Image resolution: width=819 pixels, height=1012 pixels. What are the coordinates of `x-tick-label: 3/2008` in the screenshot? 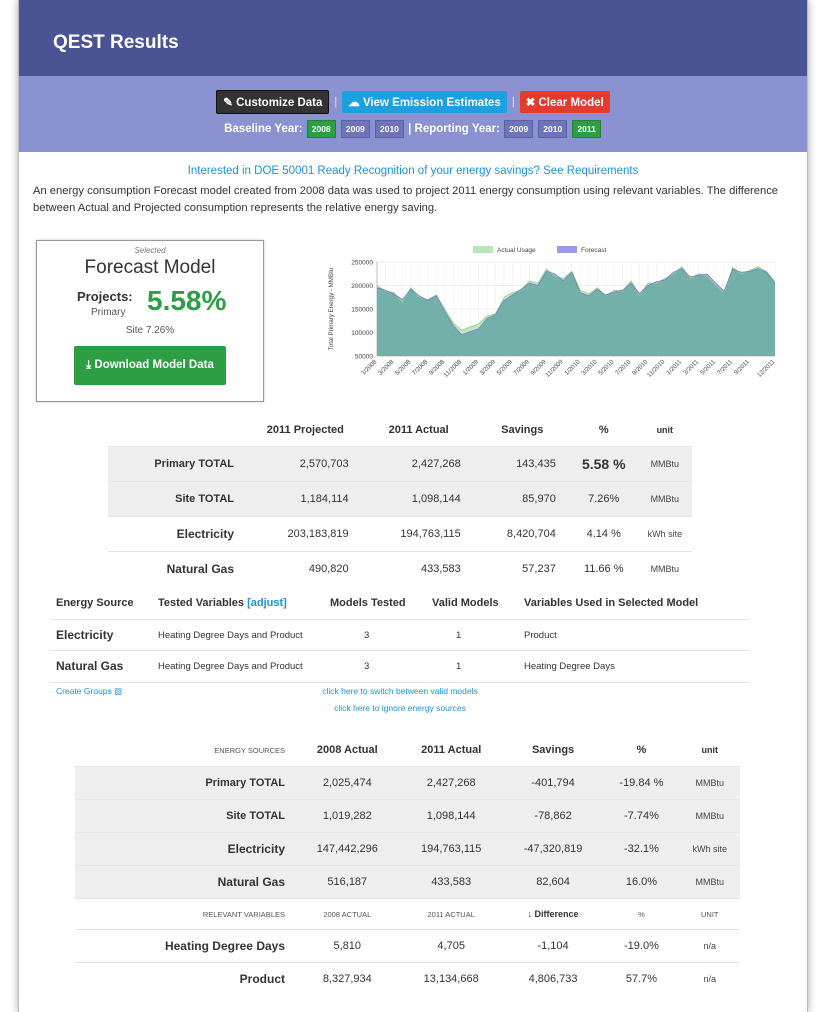 It's located at (386, 367).